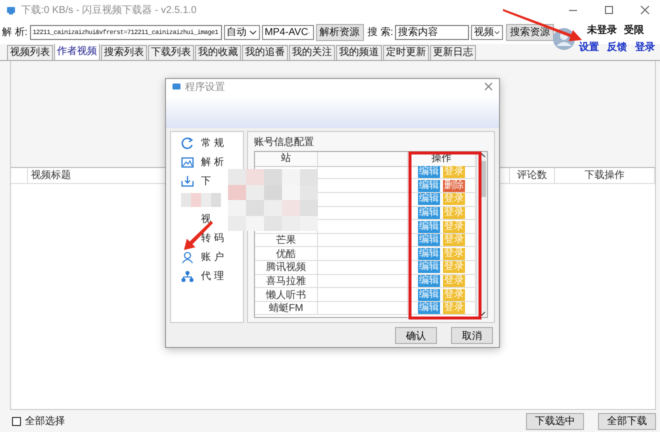 Image resolution: width=660 pixels, height=432 pixels. I want to click on column-header: 站, so click(286, 159).